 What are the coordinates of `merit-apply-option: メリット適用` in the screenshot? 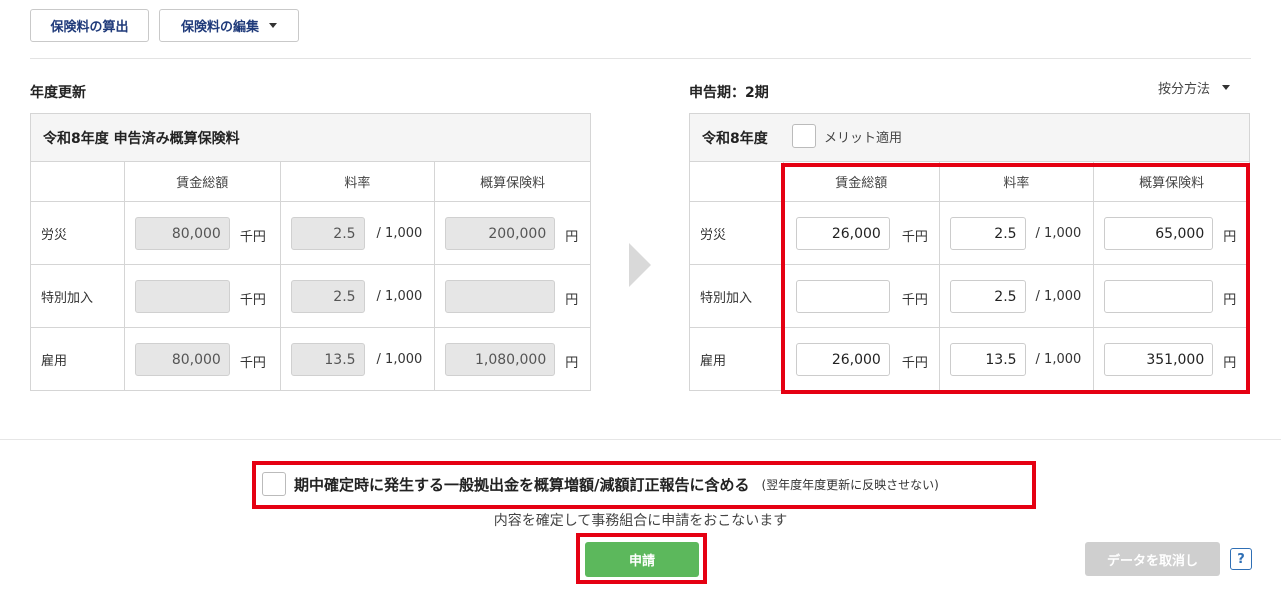 It's located at (847, 136).